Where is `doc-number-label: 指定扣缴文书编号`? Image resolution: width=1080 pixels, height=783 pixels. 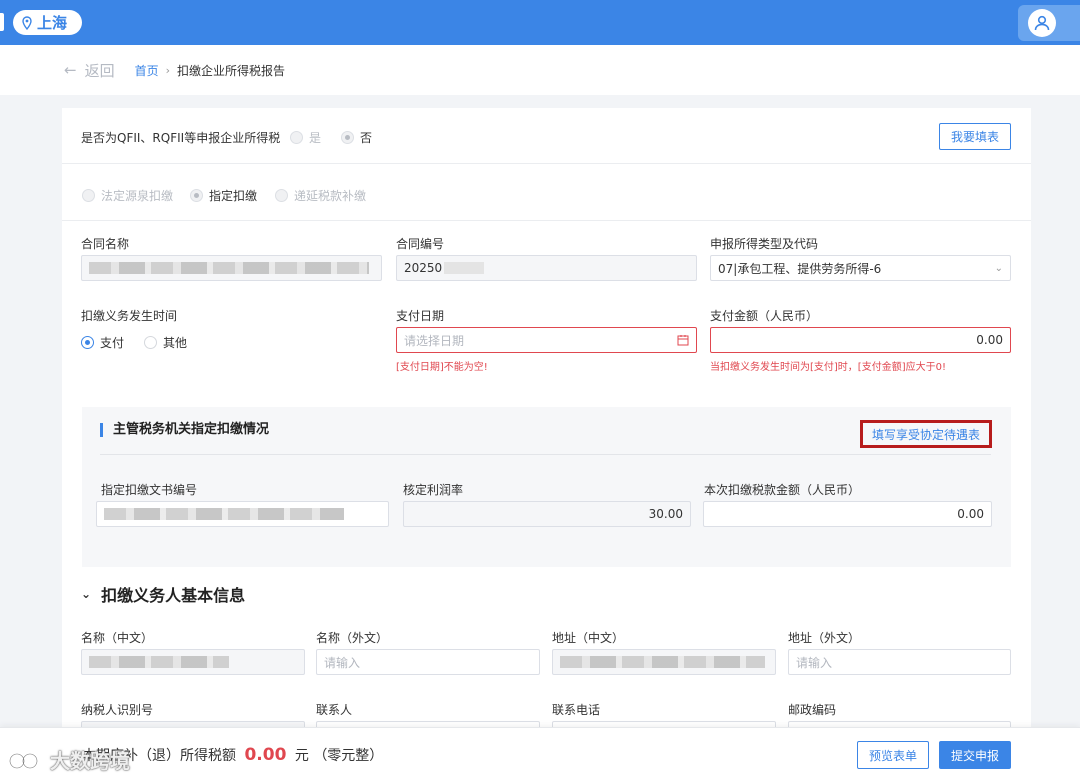 doc-number-label: 指定扣缴文书编号 is located at coordinates (149, 490).